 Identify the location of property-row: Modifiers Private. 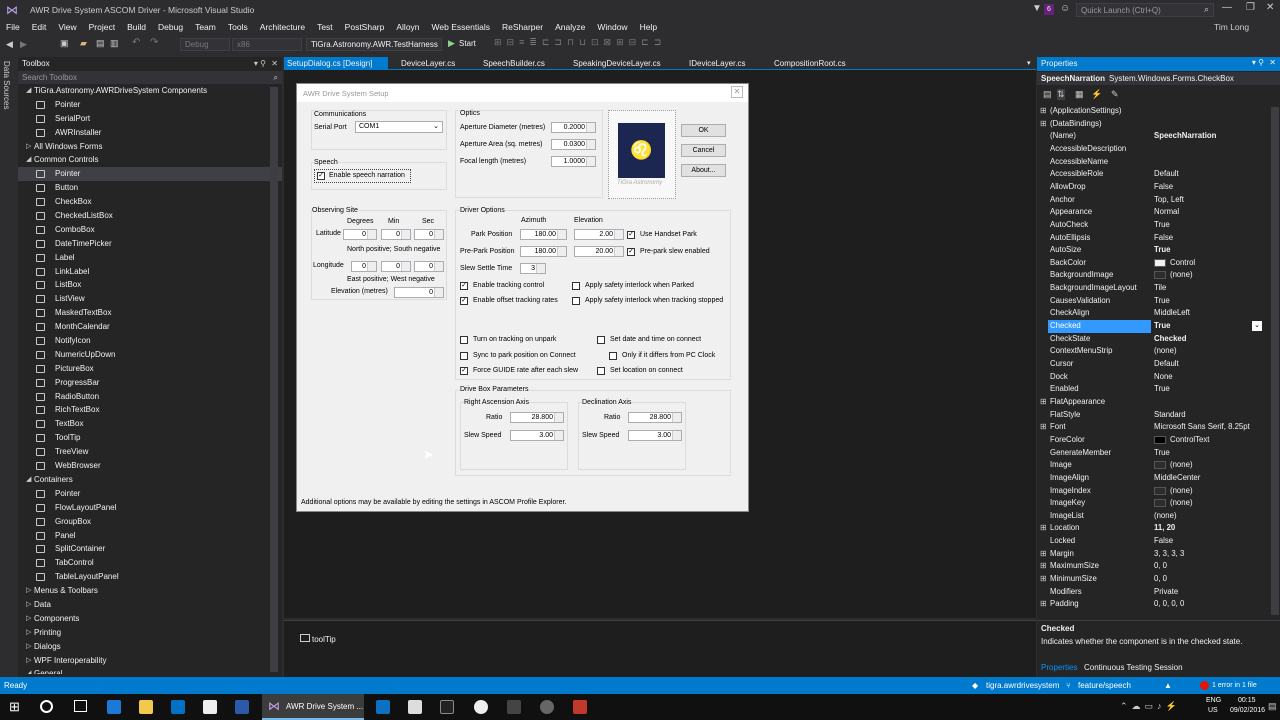
(1152, 592).